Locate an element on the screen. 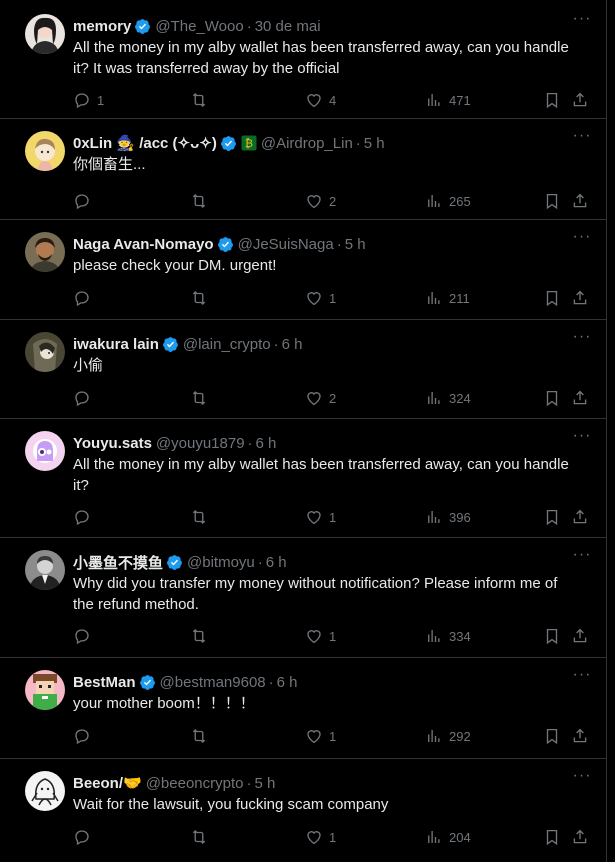  author-handle: @youyu1879 is located at coordinates (200, 443).